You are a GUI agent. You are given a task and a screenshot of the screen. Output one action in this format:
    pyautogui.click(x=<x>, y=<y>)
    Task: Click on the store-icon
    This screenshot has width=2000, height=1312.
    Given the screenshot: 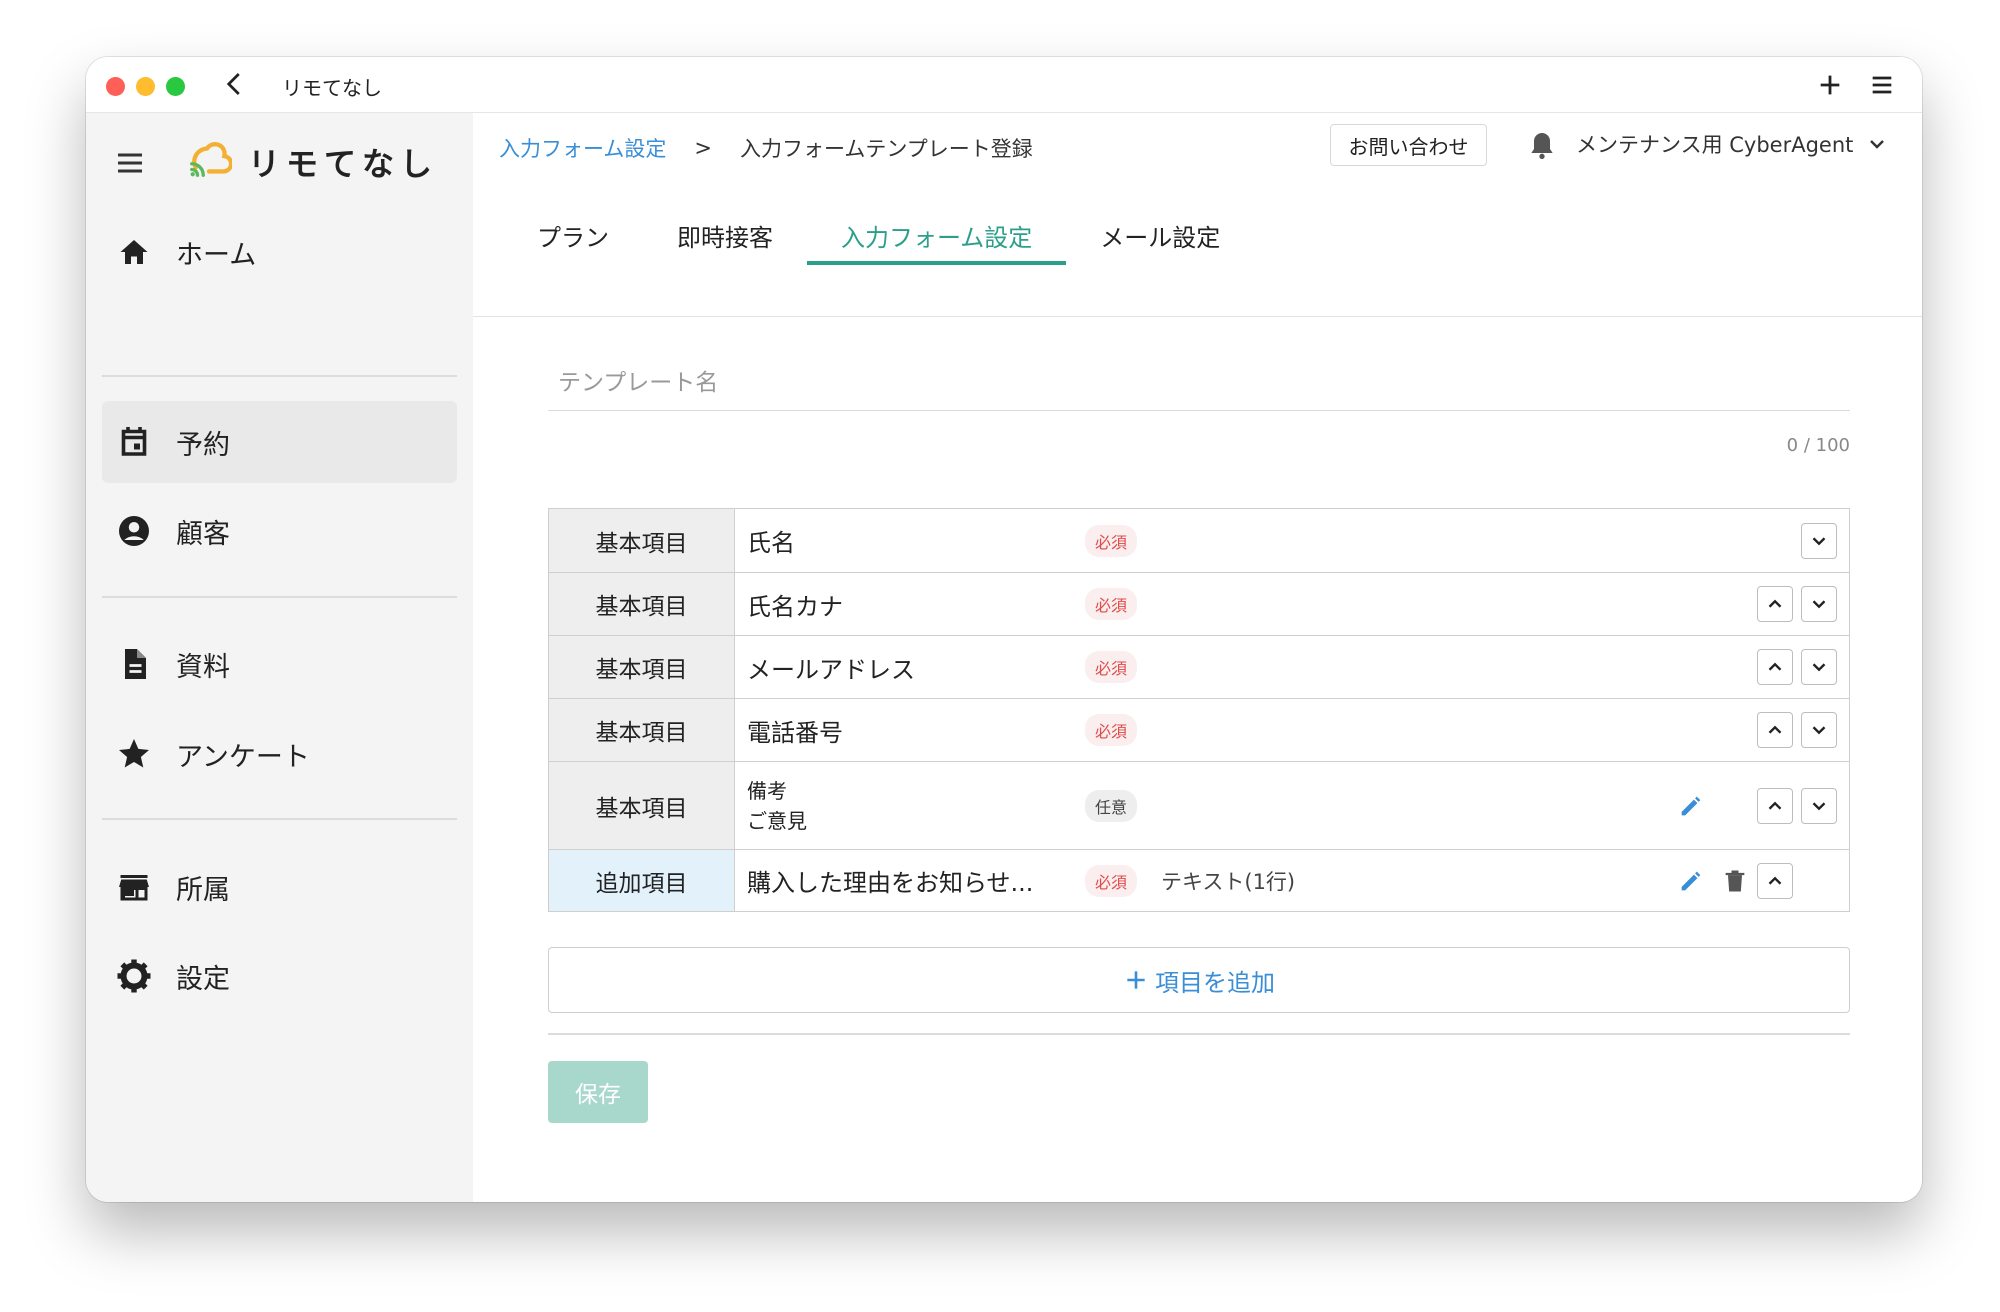 What is the action you would take?
    pyautogui.click(x=134, y=888)
    